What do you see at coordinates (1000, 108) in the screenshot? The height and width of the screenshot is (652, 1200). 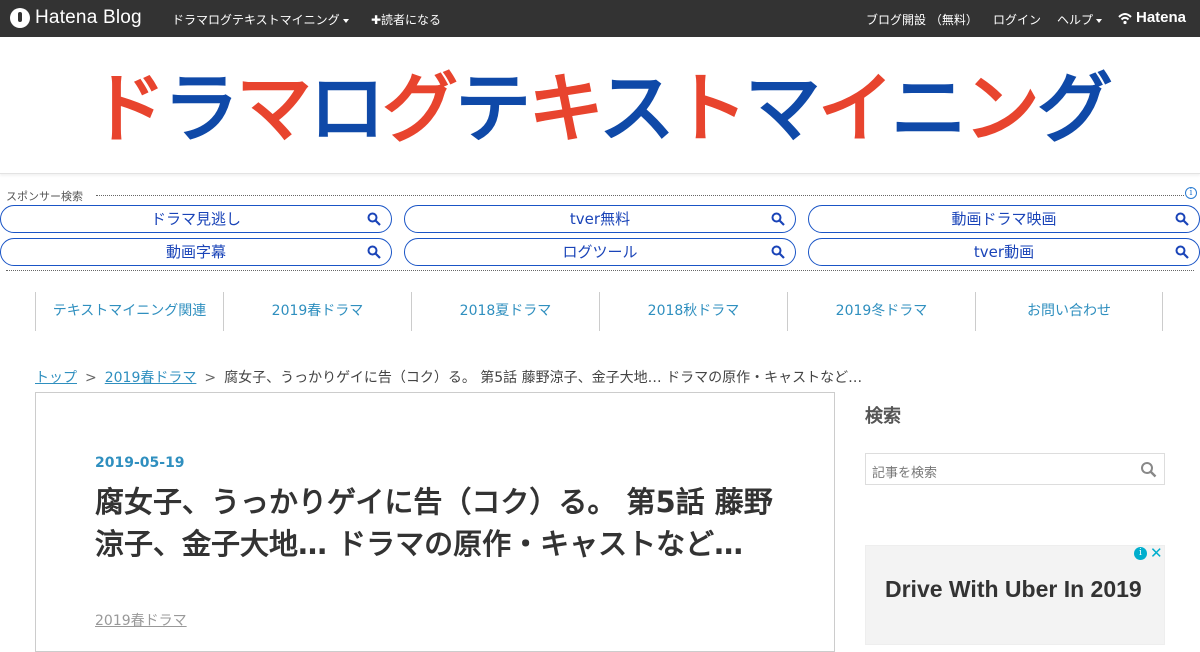 I see `blog-title-char: ン` at bounding box center [1000, 108].